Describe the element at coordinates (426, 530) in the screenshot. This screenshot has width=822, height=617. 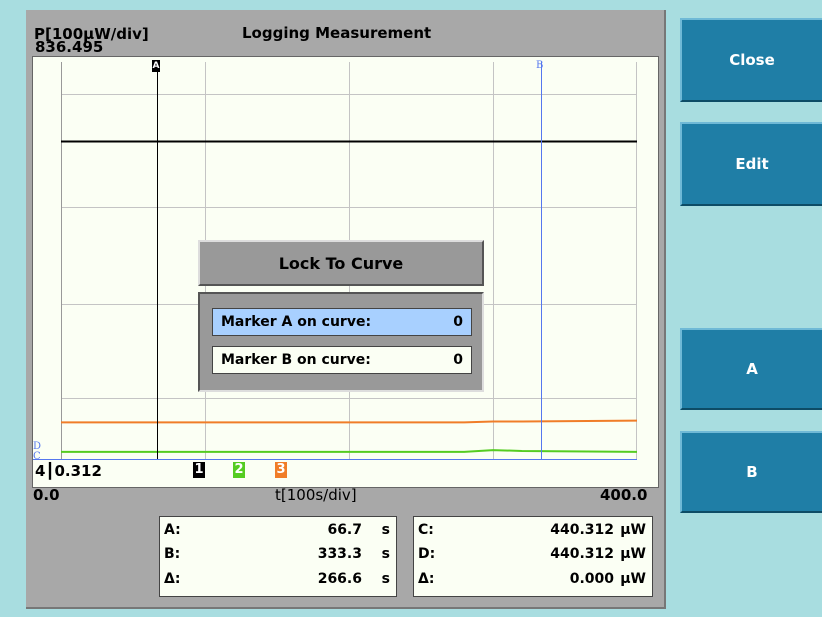
I see `readout-key: C:` at that location.